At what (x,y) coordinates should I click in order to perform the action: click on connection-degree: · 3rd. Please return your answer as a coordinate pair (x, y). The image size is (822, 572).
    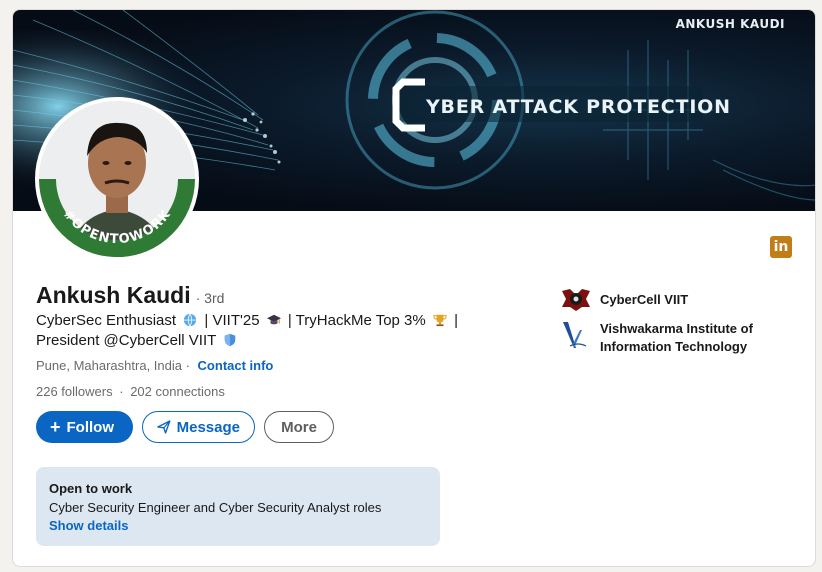
    Looking at the image, I should click on (210, 298).